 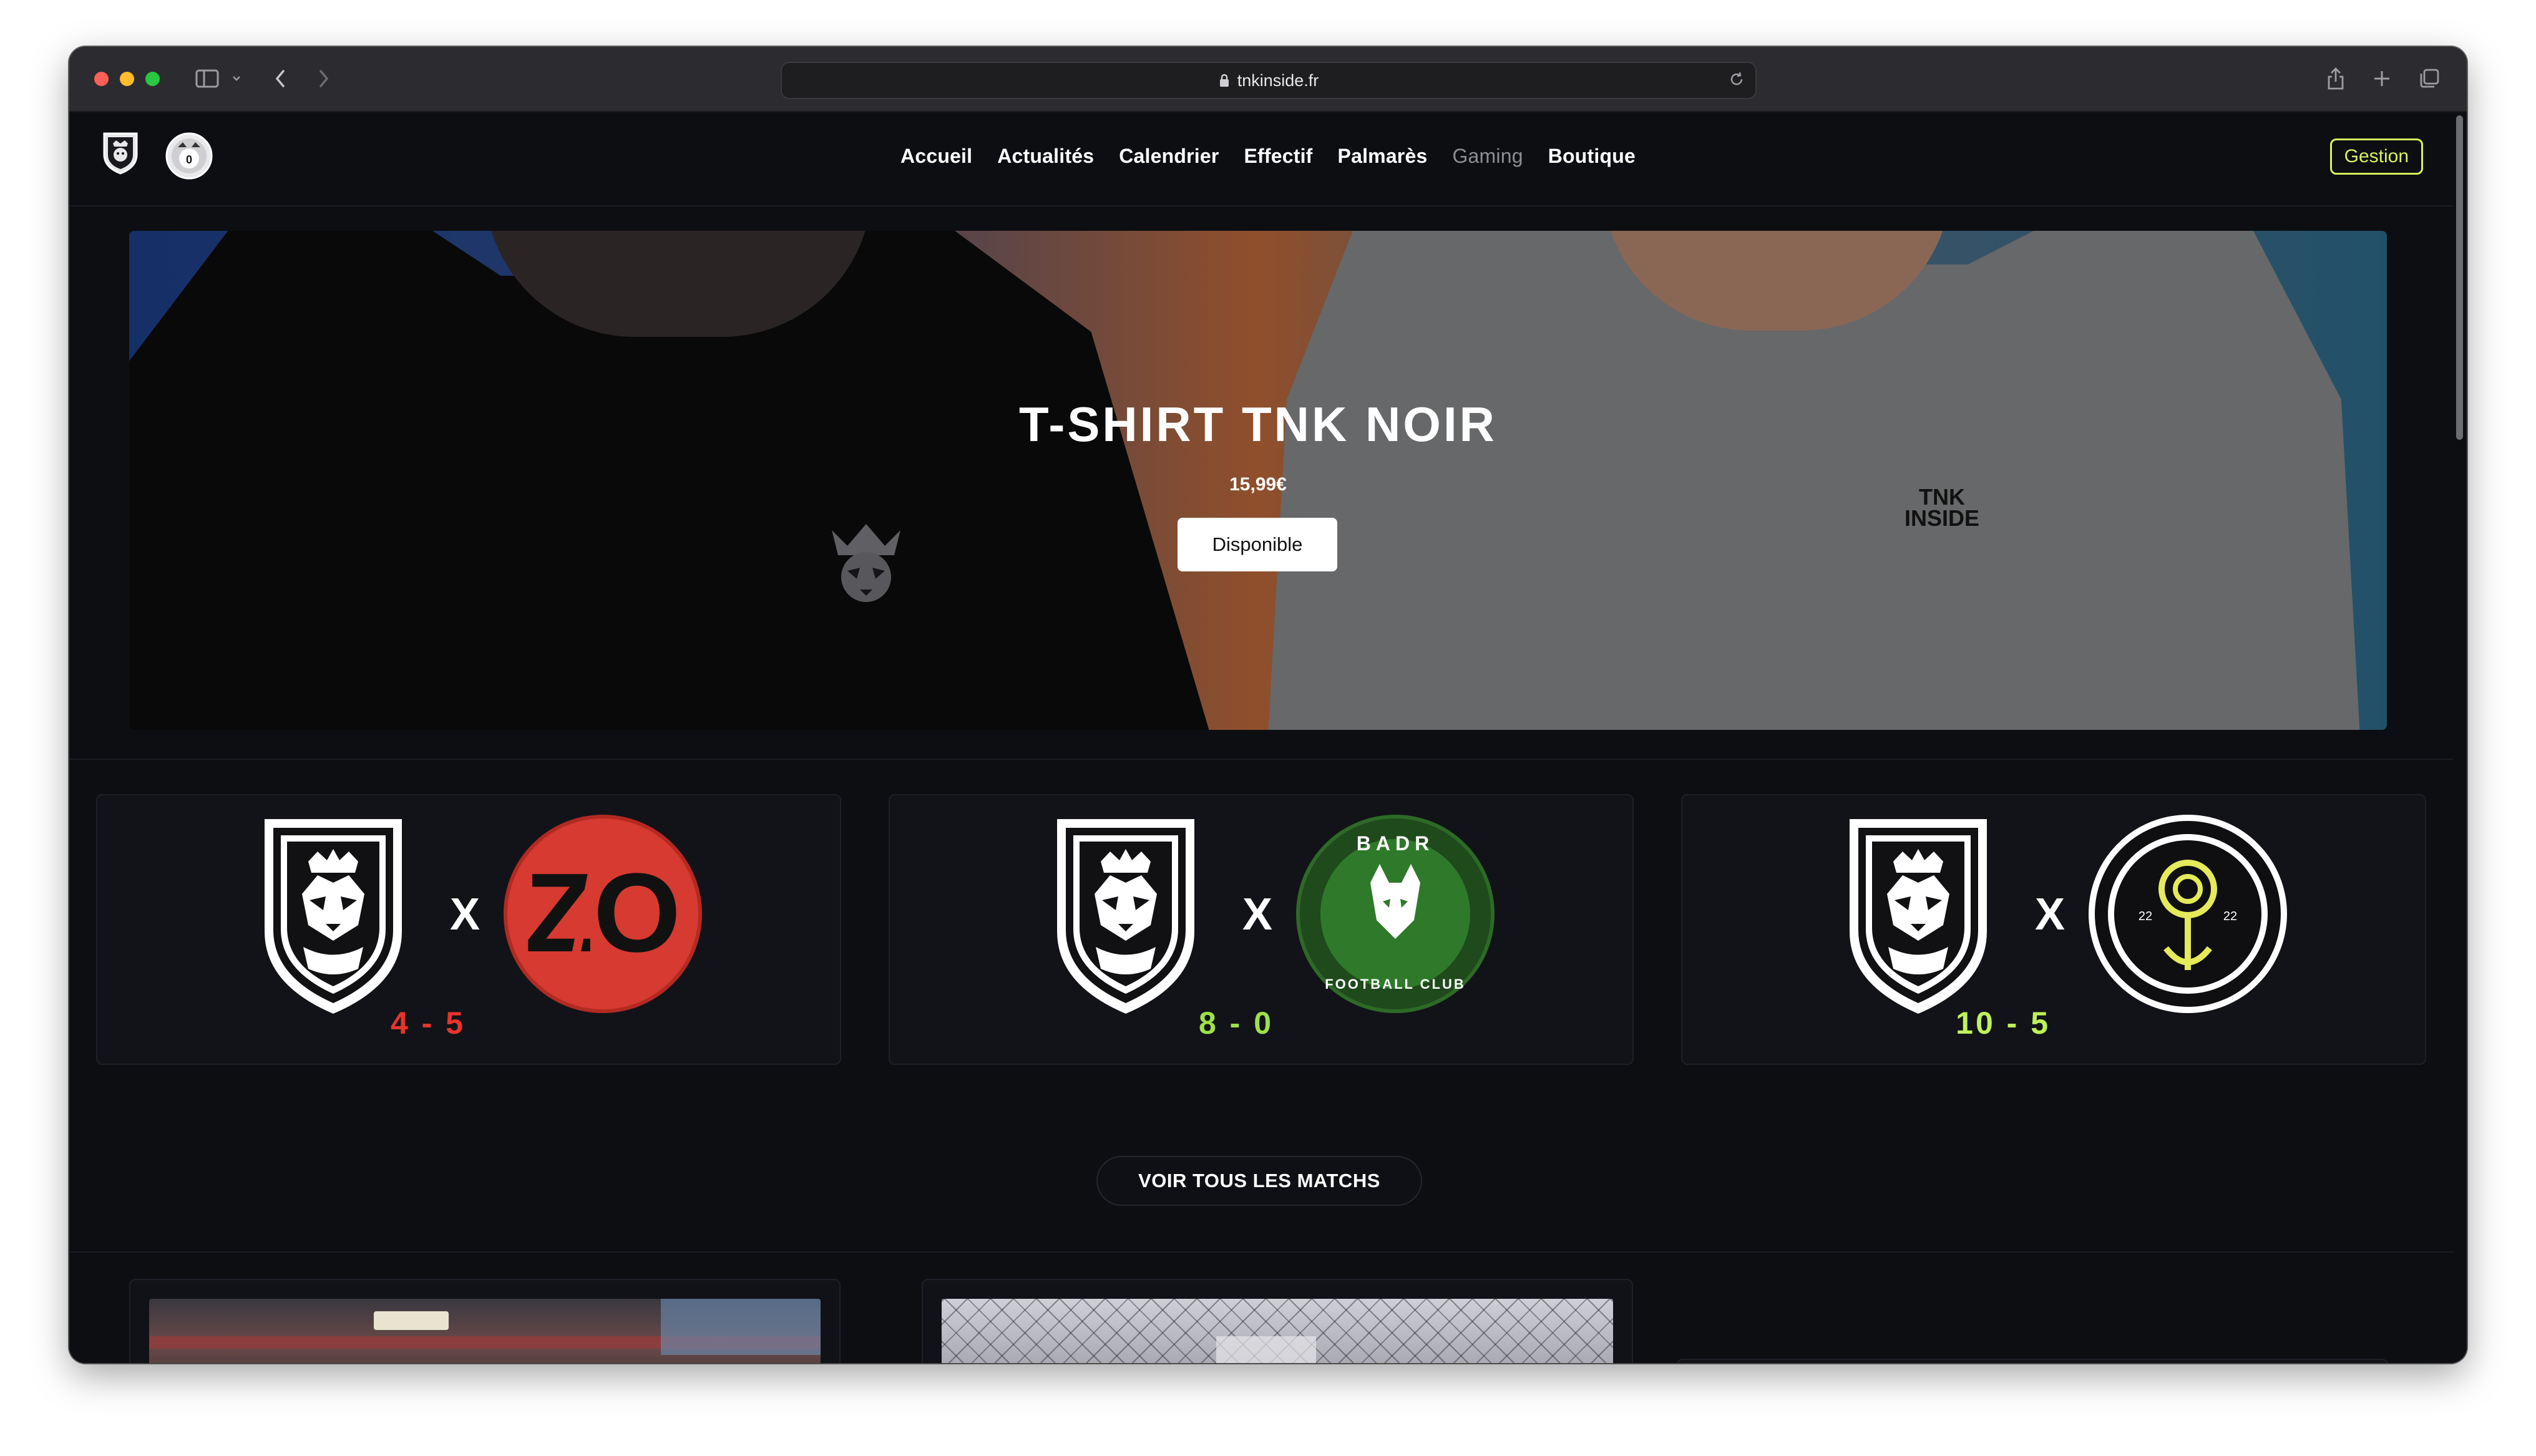 I want to click on reload-icon, so click(x=1736, y=81).